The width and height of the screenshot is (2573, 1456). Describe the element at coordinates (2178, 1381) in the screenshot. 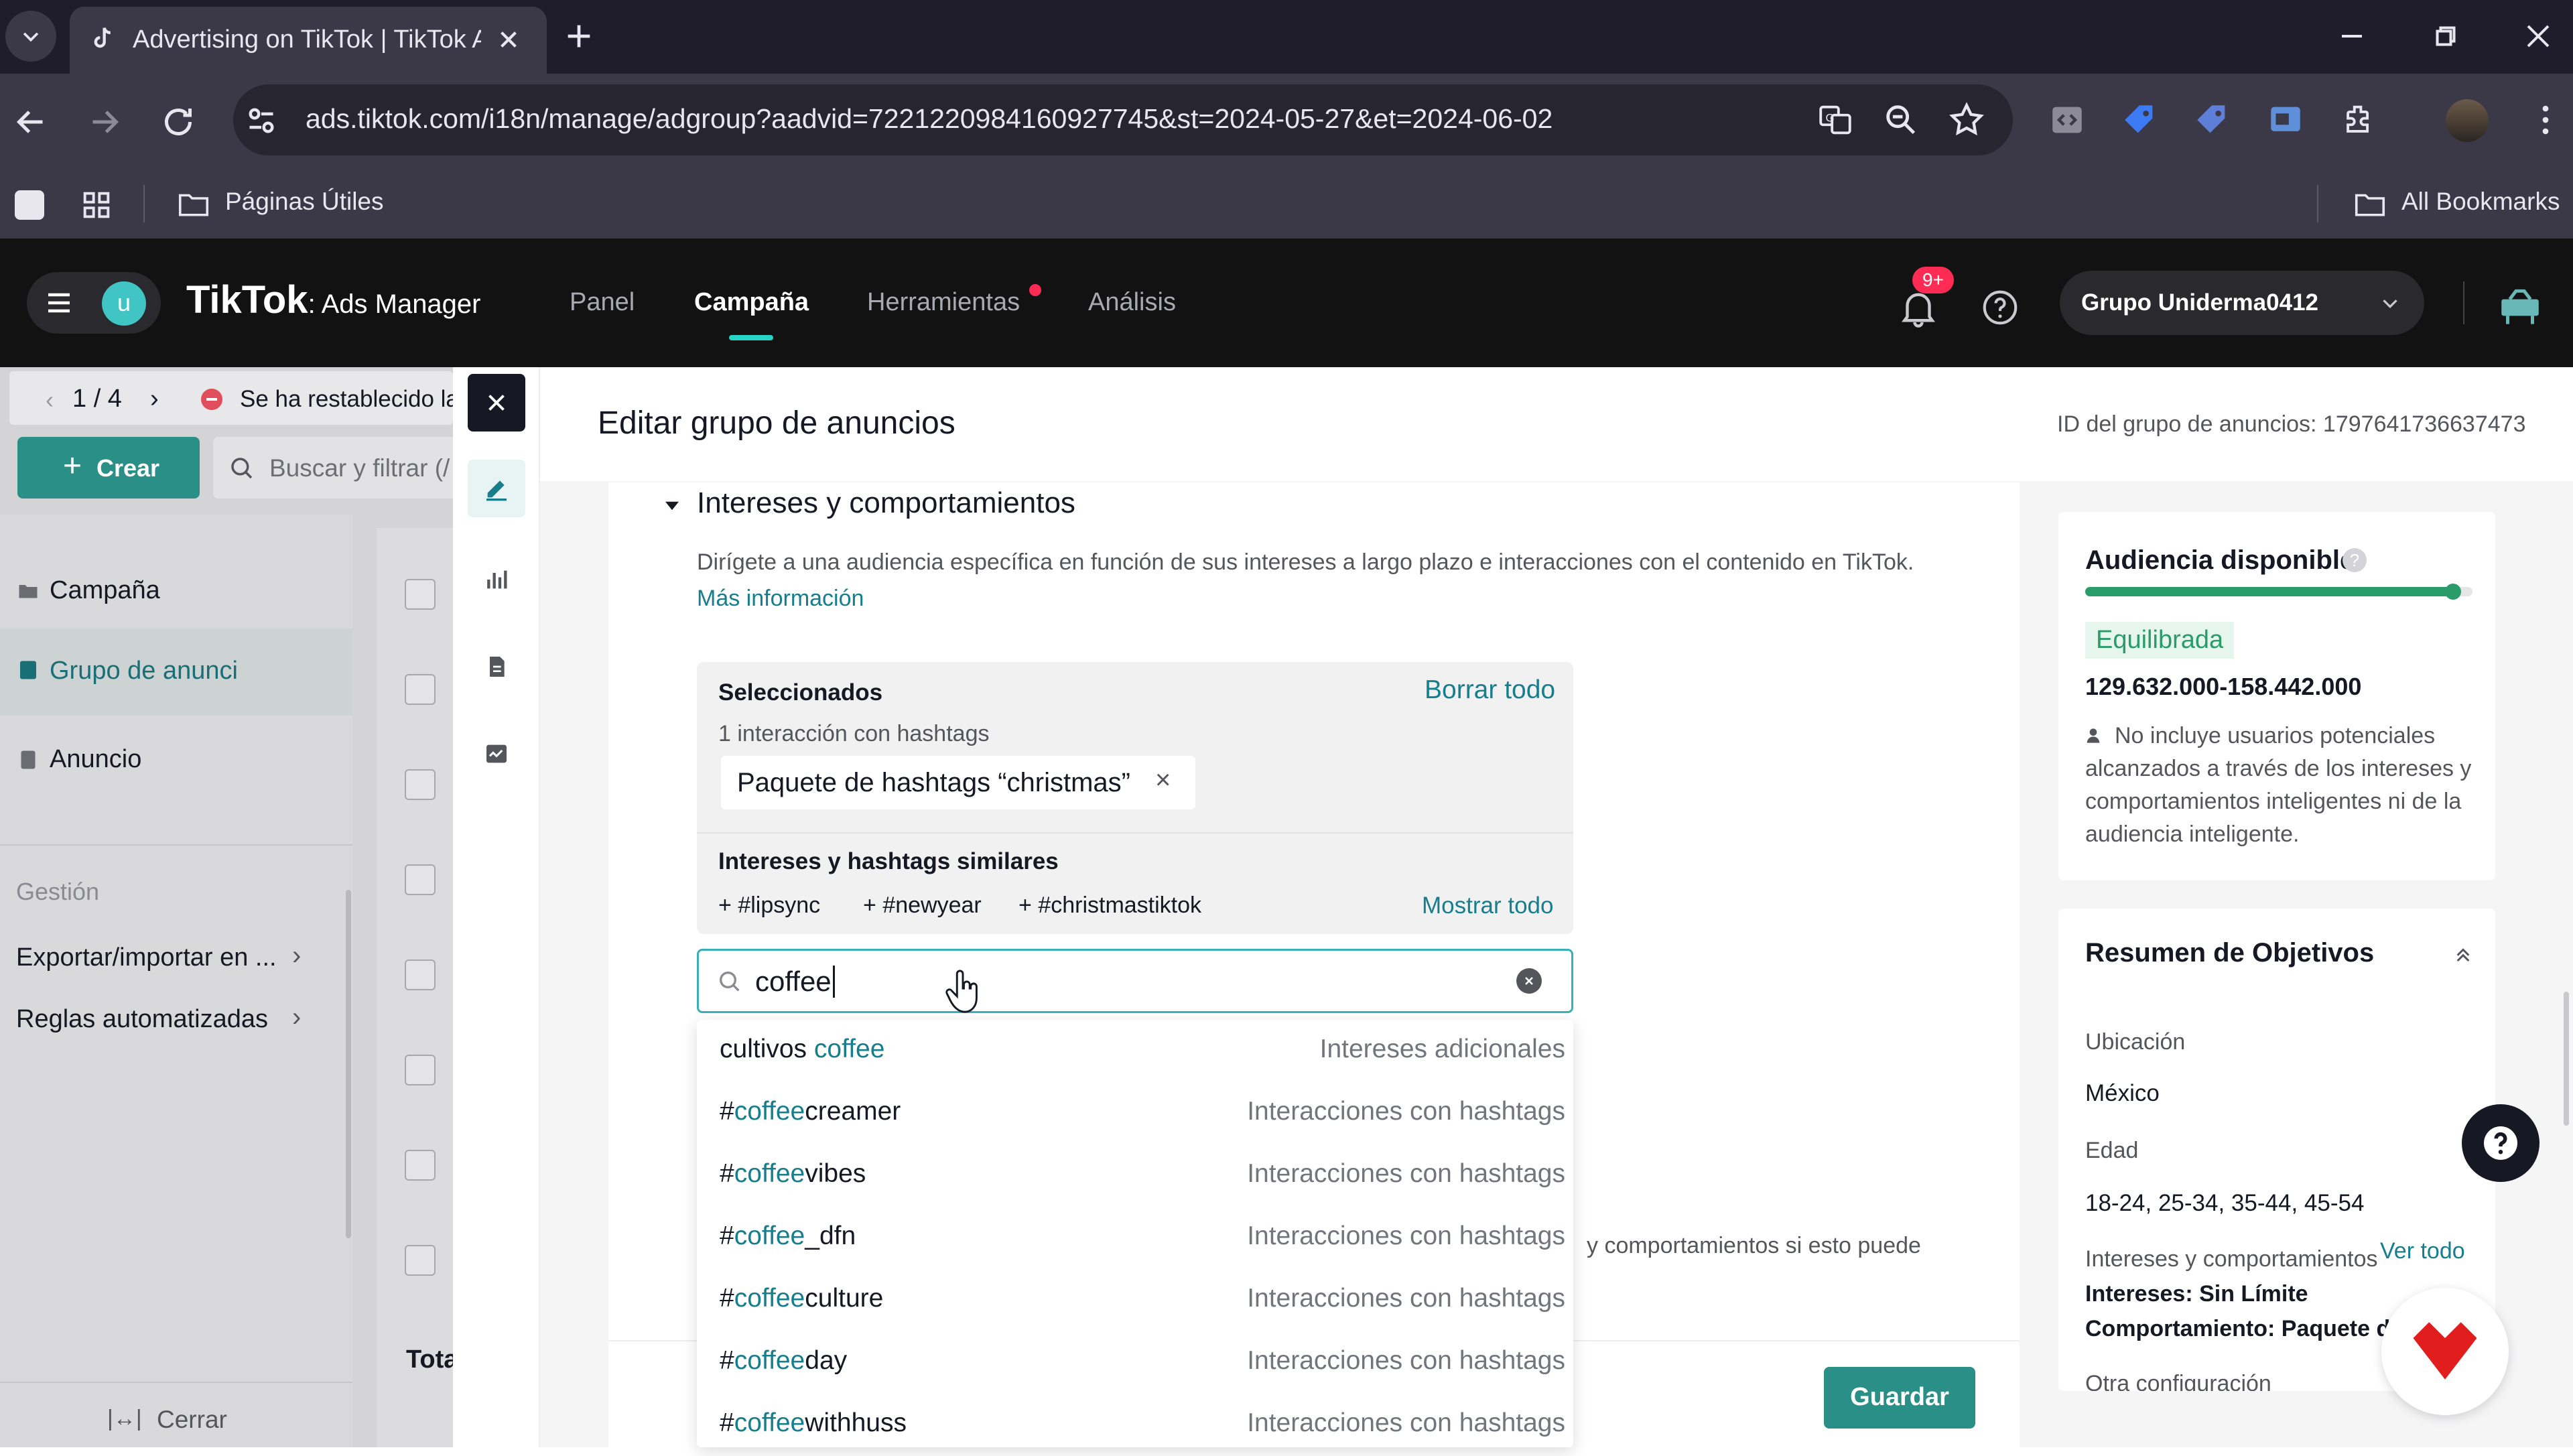

I see `other-config-label: Otra configuración` at that location.